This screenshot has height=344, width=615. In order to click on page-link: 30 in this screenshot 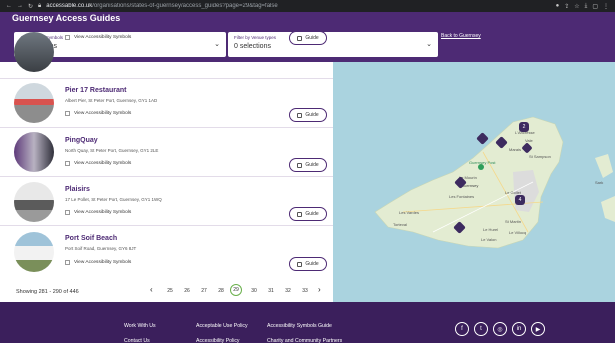, I will do `click(254, 291)`.